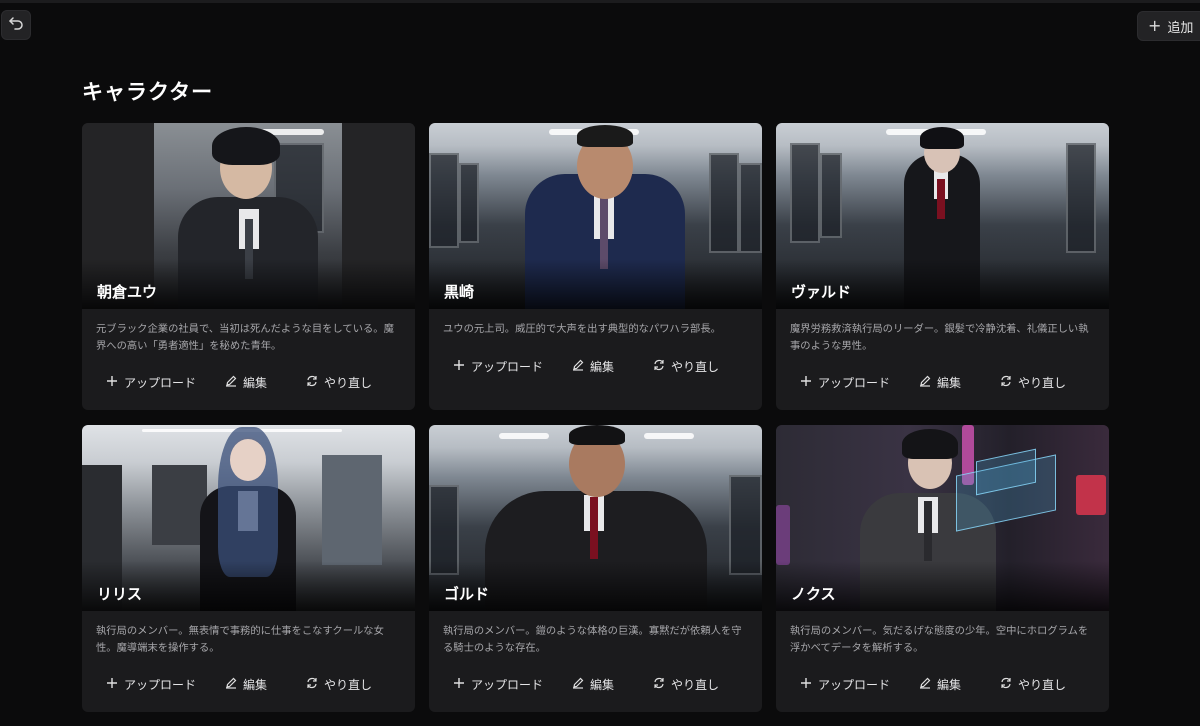 Image resolution: width=1200 pixels, height=726 pixels. Describe the element at coordinates (240, 639) in the screenshot. I see `character-description: 執行局のメンバー。無表情で事務的に仕事をこなすクールな女性。魔導端末を操作する。` at that location.